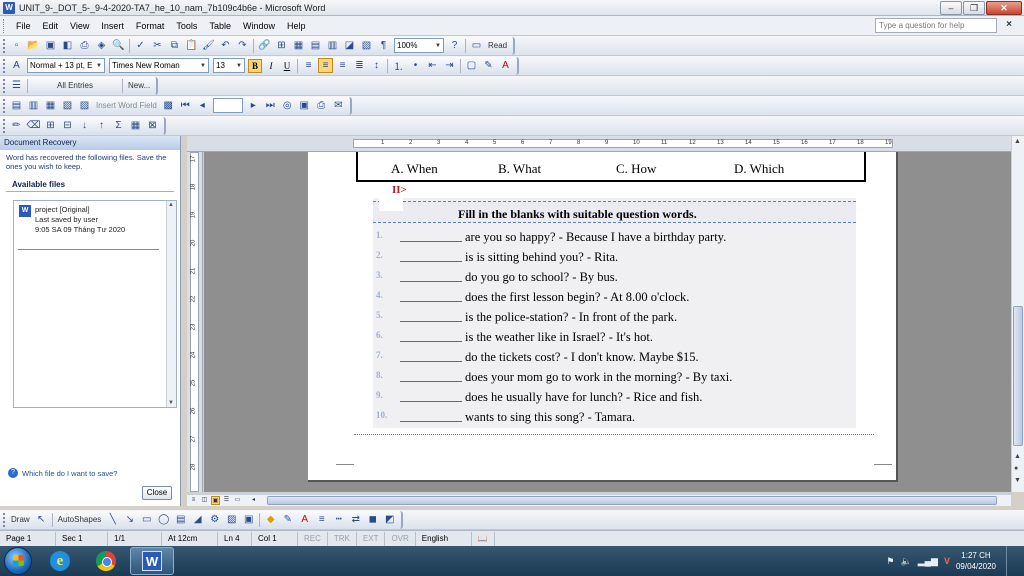 This screenshot has width=1024, height=576. Describe the element at coordinates (349, 45) in the screenshot. I see `drawing-icon: ◪` at that location.